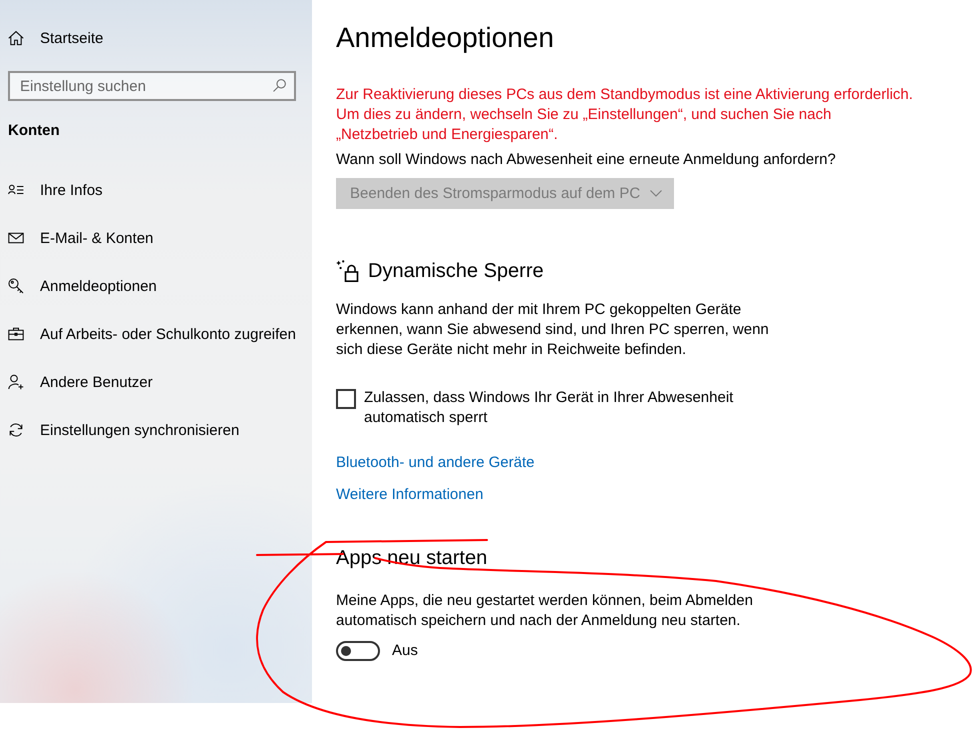 Image resolution: width=974 pixels, height=729 pixels. I want to click on home-link: Startseite, so click(56, 38).